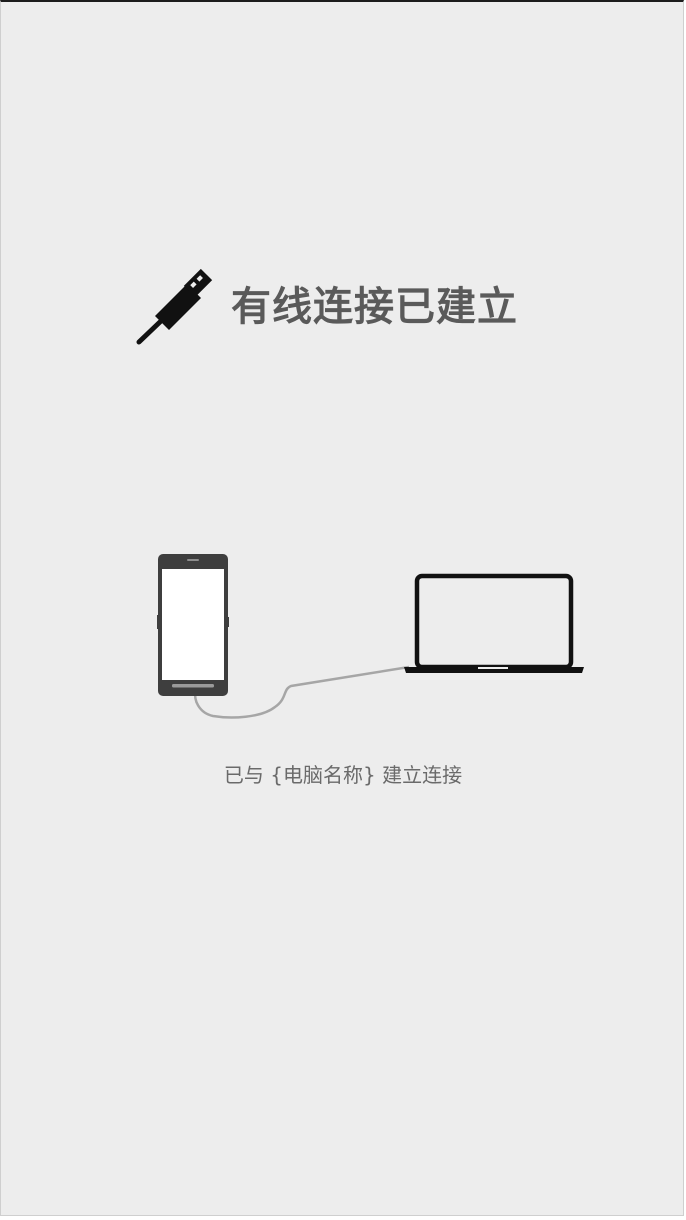  Describe the element at coordinates (374, 307) in the screenshot. I see `page-title: 有线连接已建立` at that location.